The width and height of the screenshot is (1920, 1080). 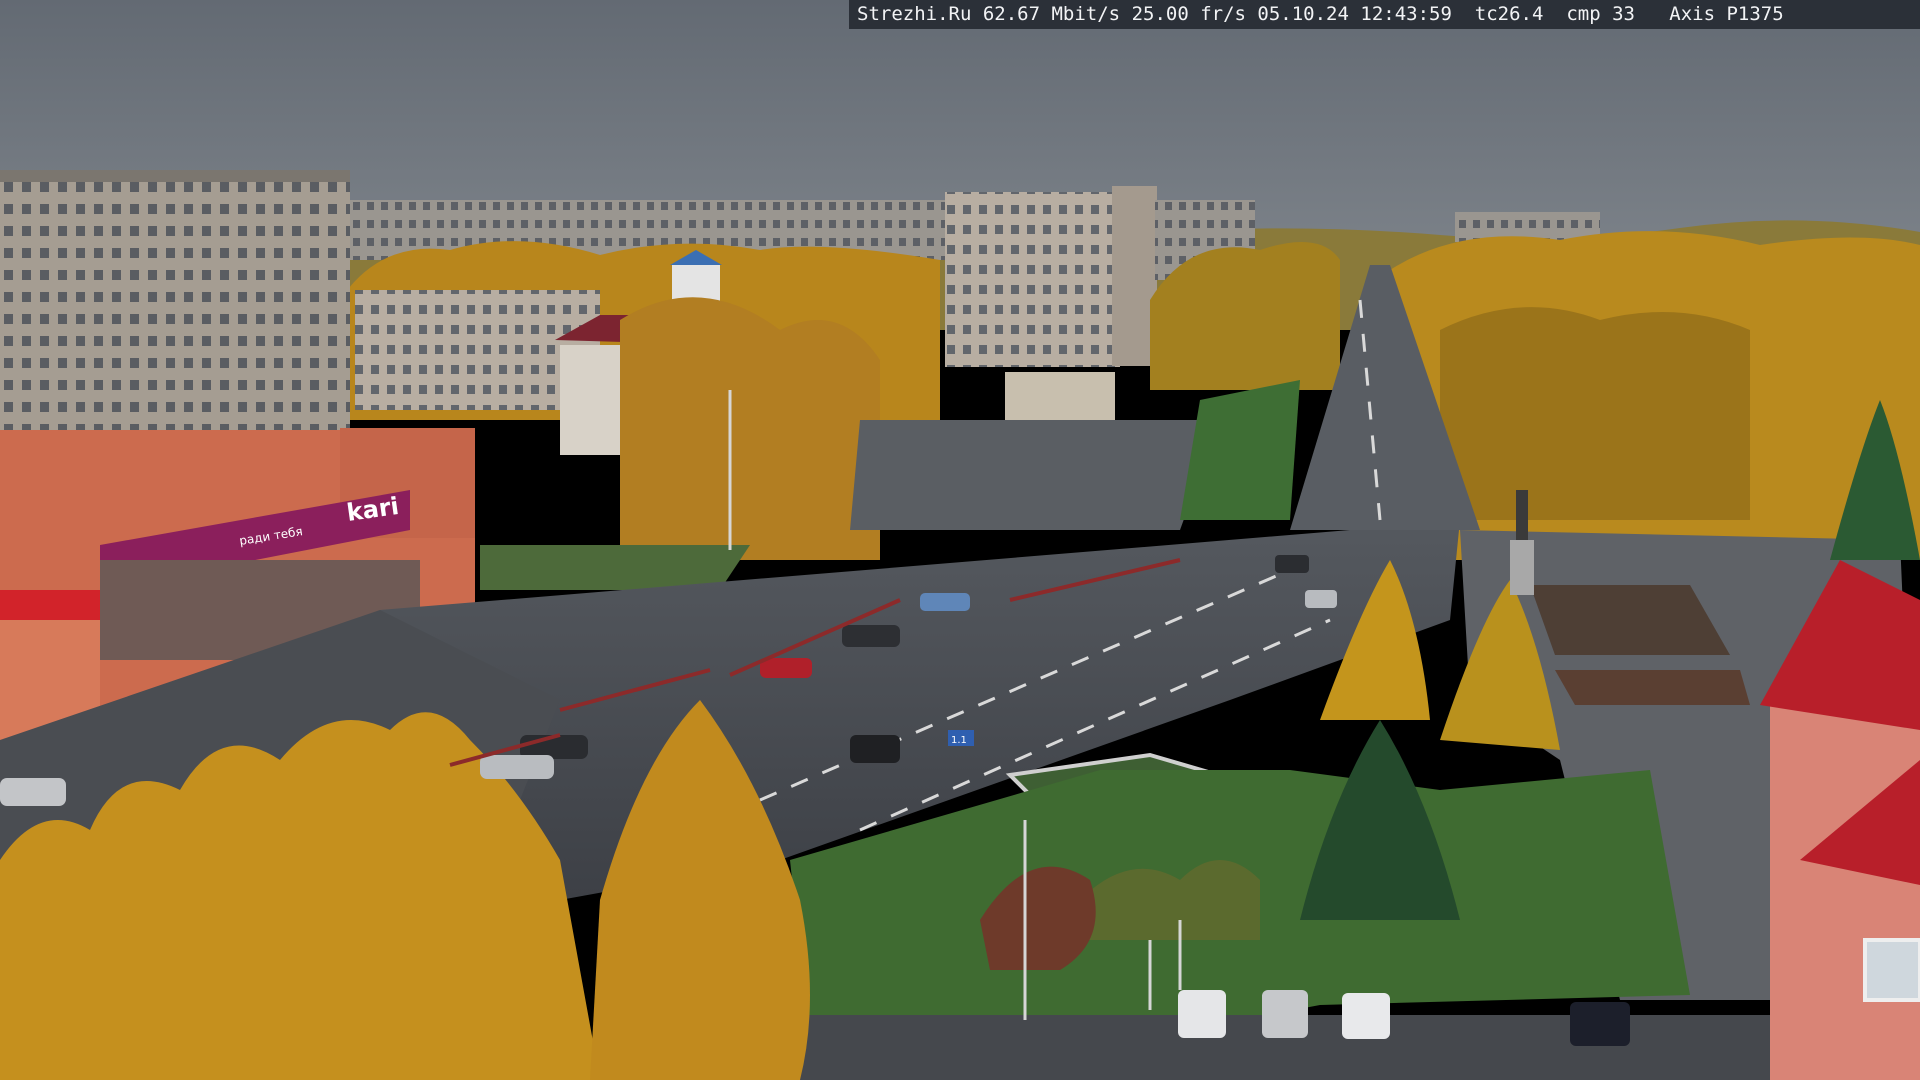 I want to click on monument-statue, so click(x=1522, y=515).